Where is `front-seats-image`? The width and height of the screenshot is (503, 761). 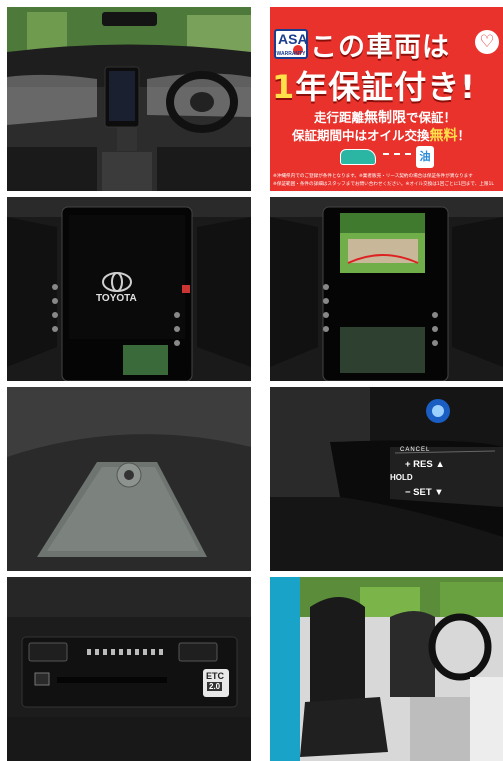 front-seats-image is located at coordinates (386, 669).